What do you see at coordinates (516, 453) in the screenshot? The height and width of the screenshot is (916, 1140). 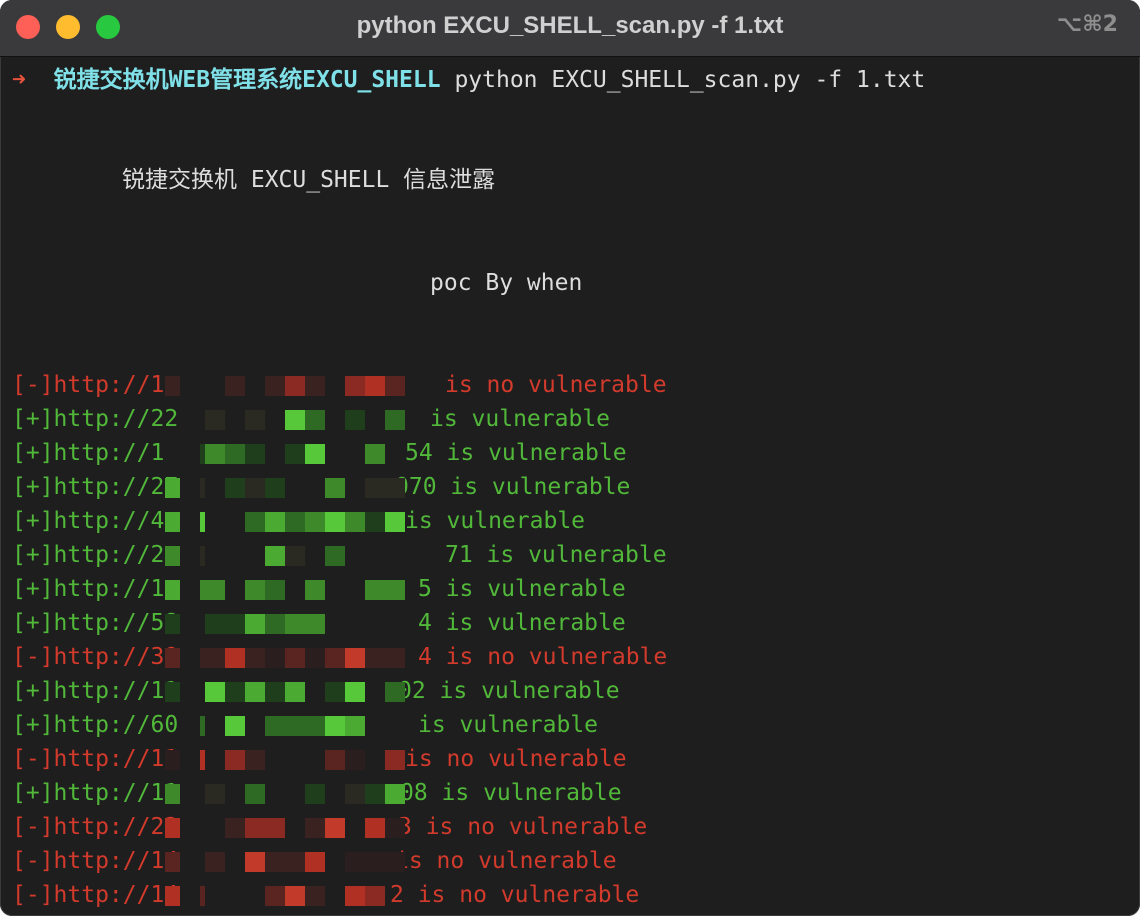 I see `result-line-tail: 54 is vulnerable` at bounding box center [516, 453].